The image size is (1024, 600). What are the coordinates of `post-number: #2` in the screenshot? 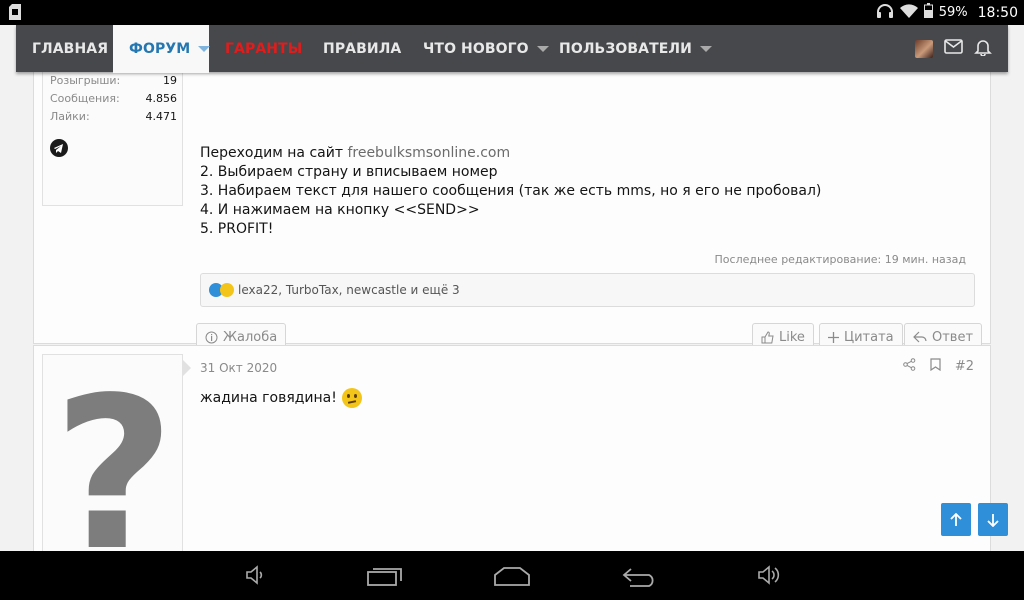 It's located at (964, 366).